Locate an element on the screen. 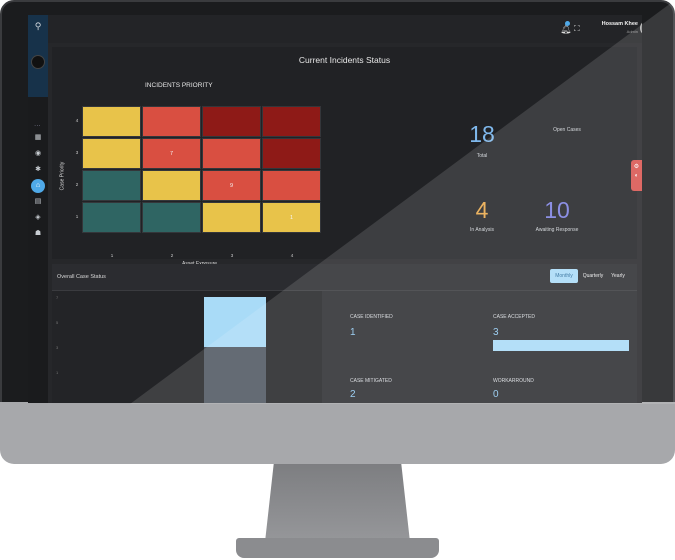 This screenshot has width=675, height=560. chart-y-tick: 7 is located at coordinates (57, 297).